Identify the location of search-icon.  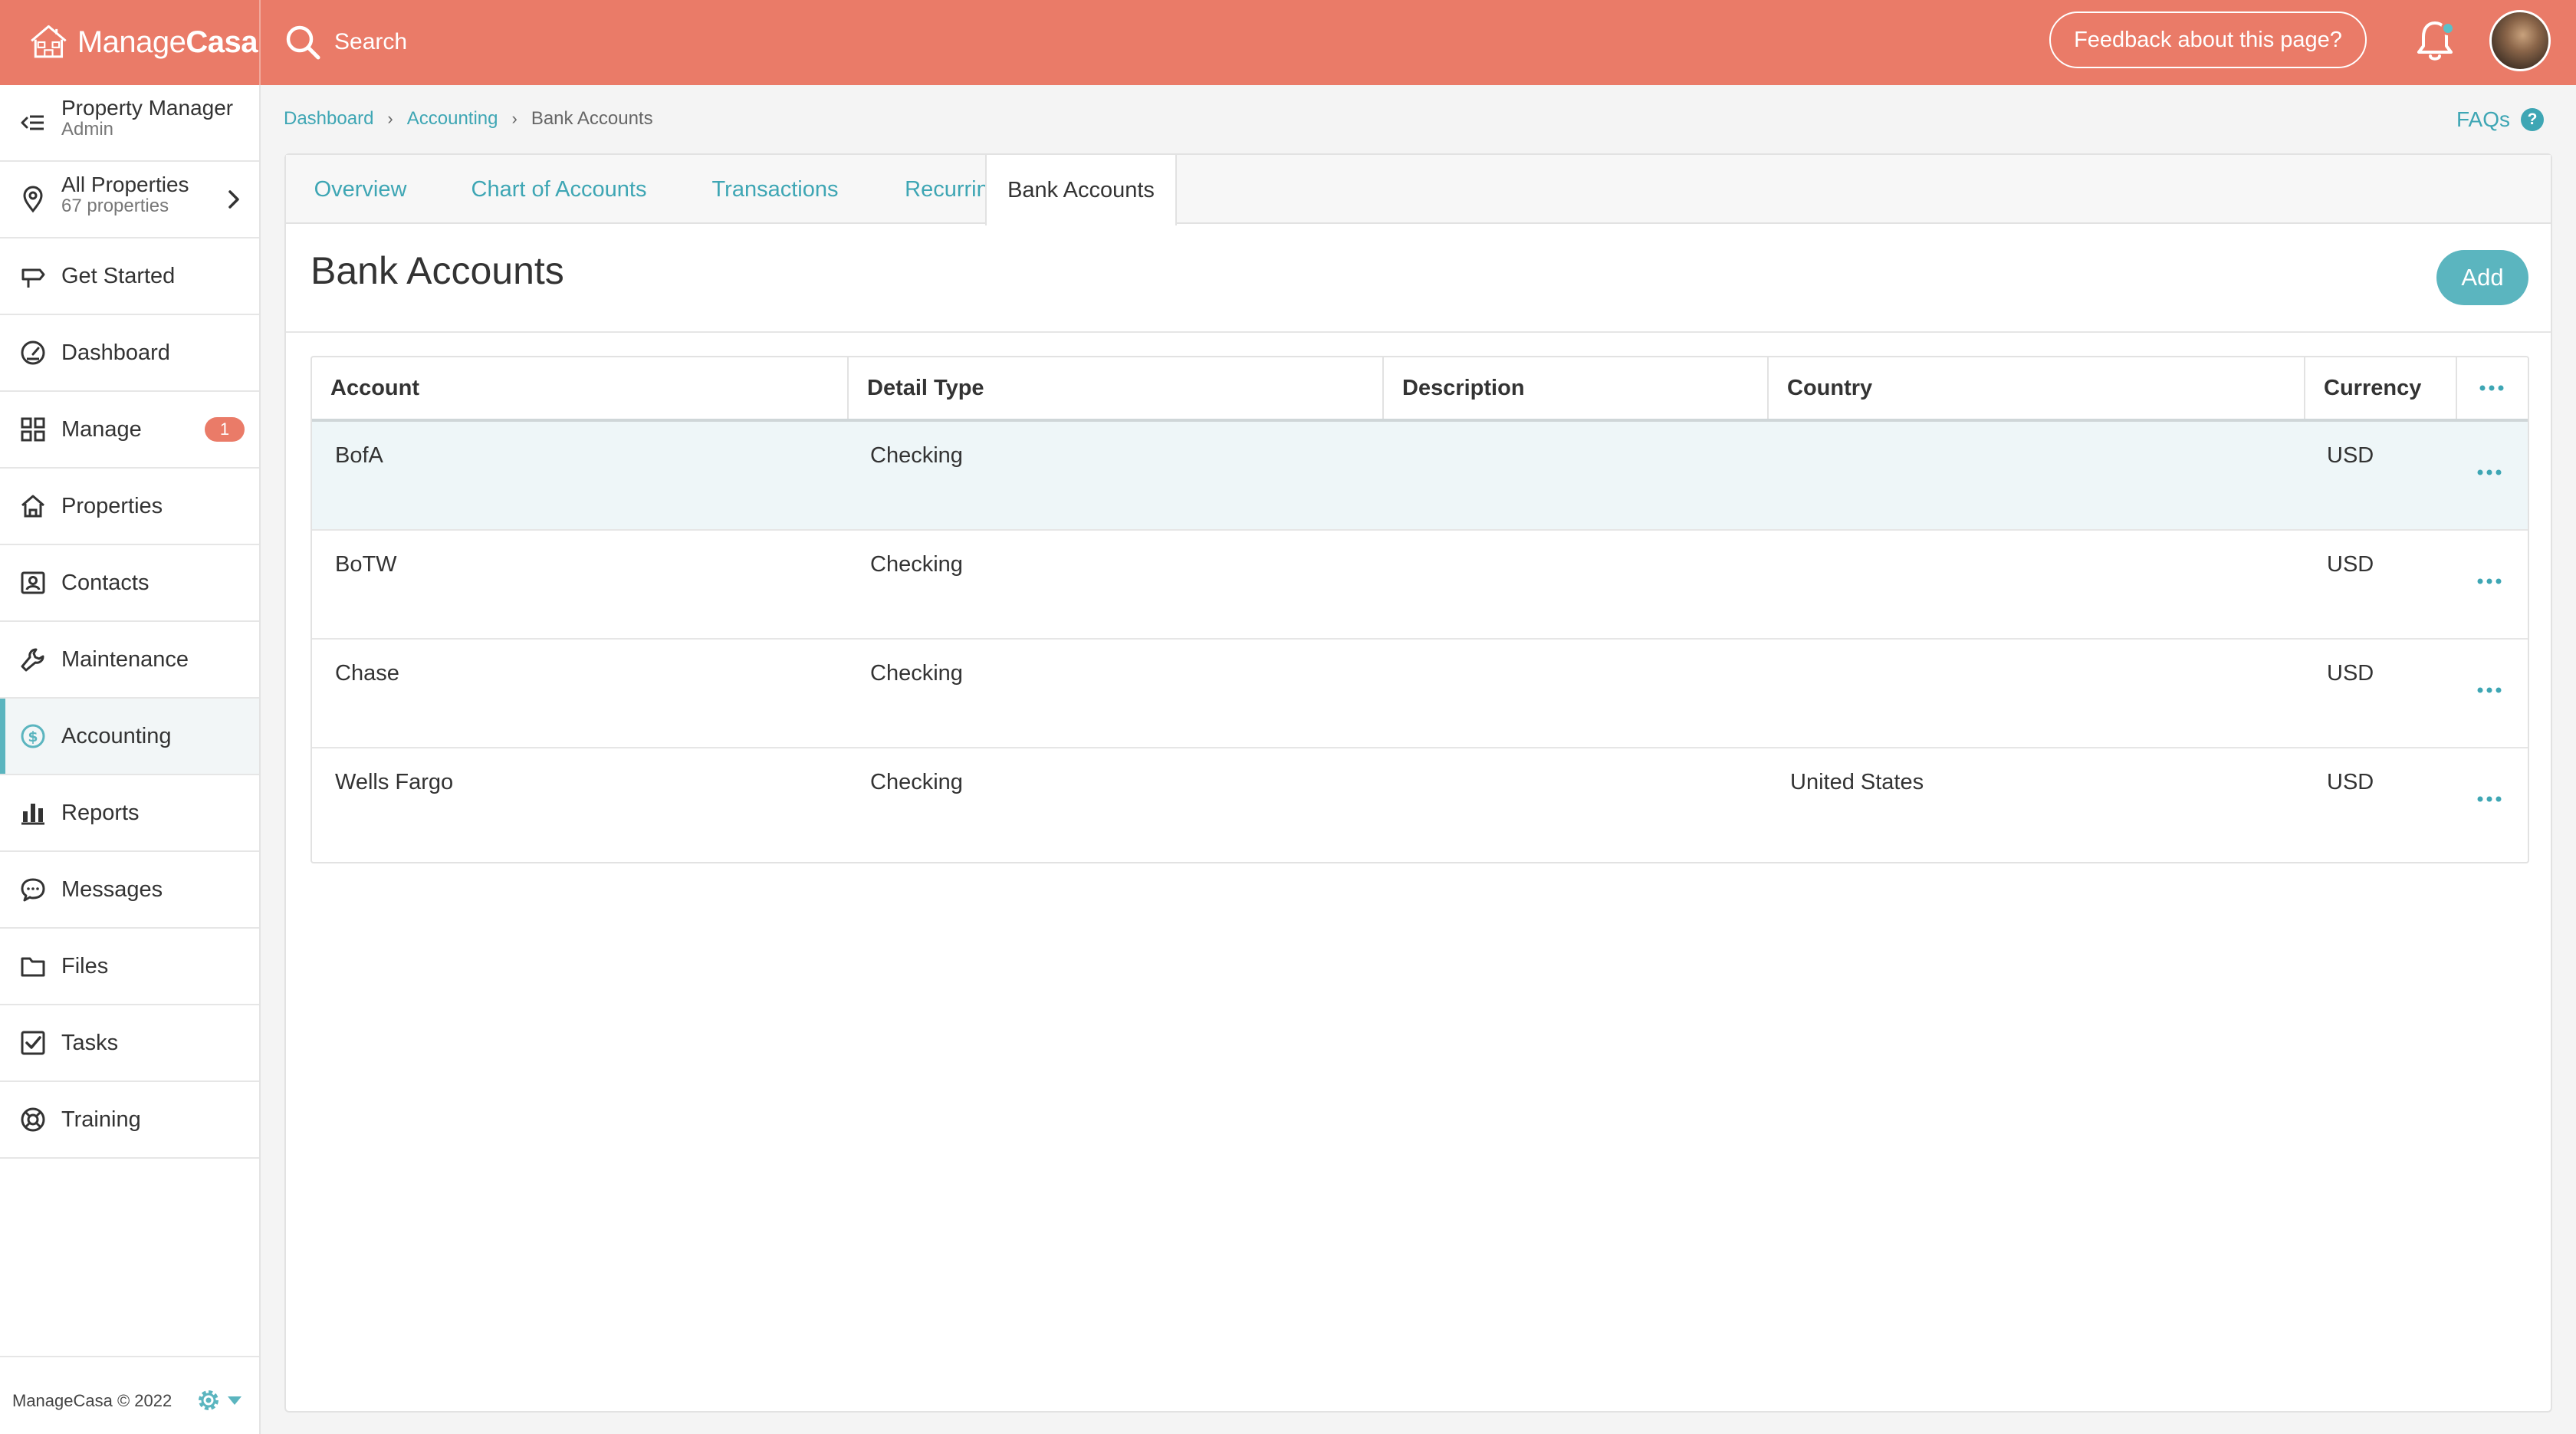
(303, 42).